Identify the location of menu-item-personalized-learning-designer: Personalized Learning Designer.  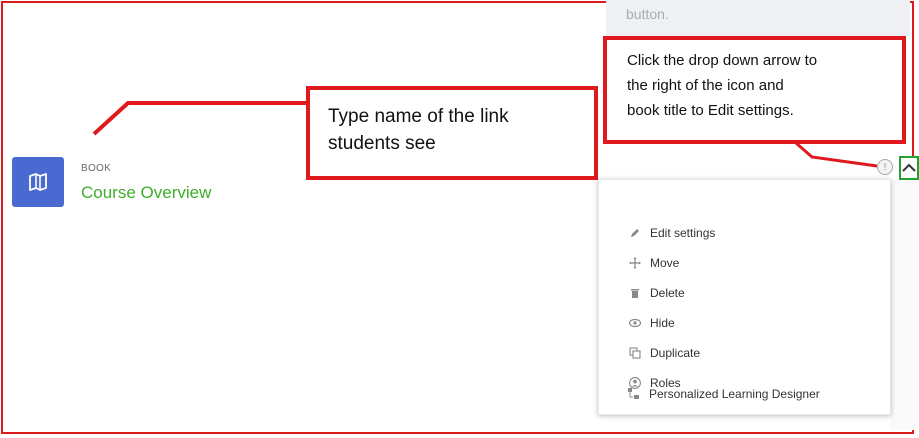
(723, 394).